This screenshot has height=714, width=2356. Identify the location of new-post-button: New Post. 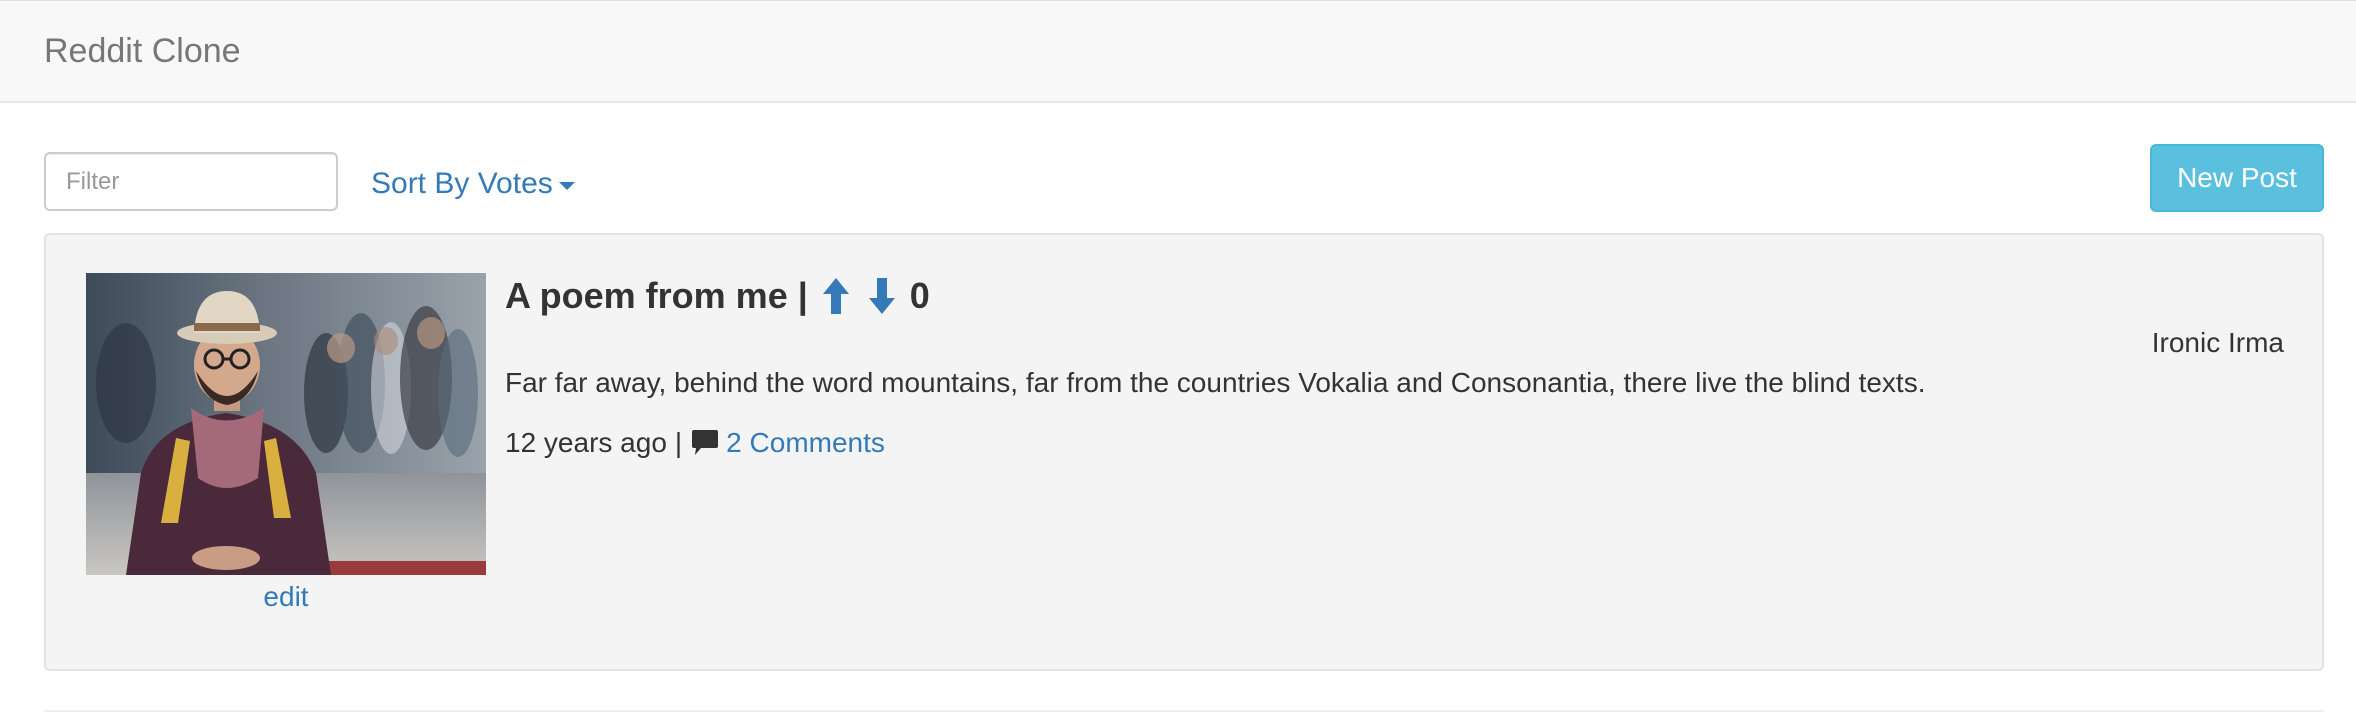
(2237, 178).